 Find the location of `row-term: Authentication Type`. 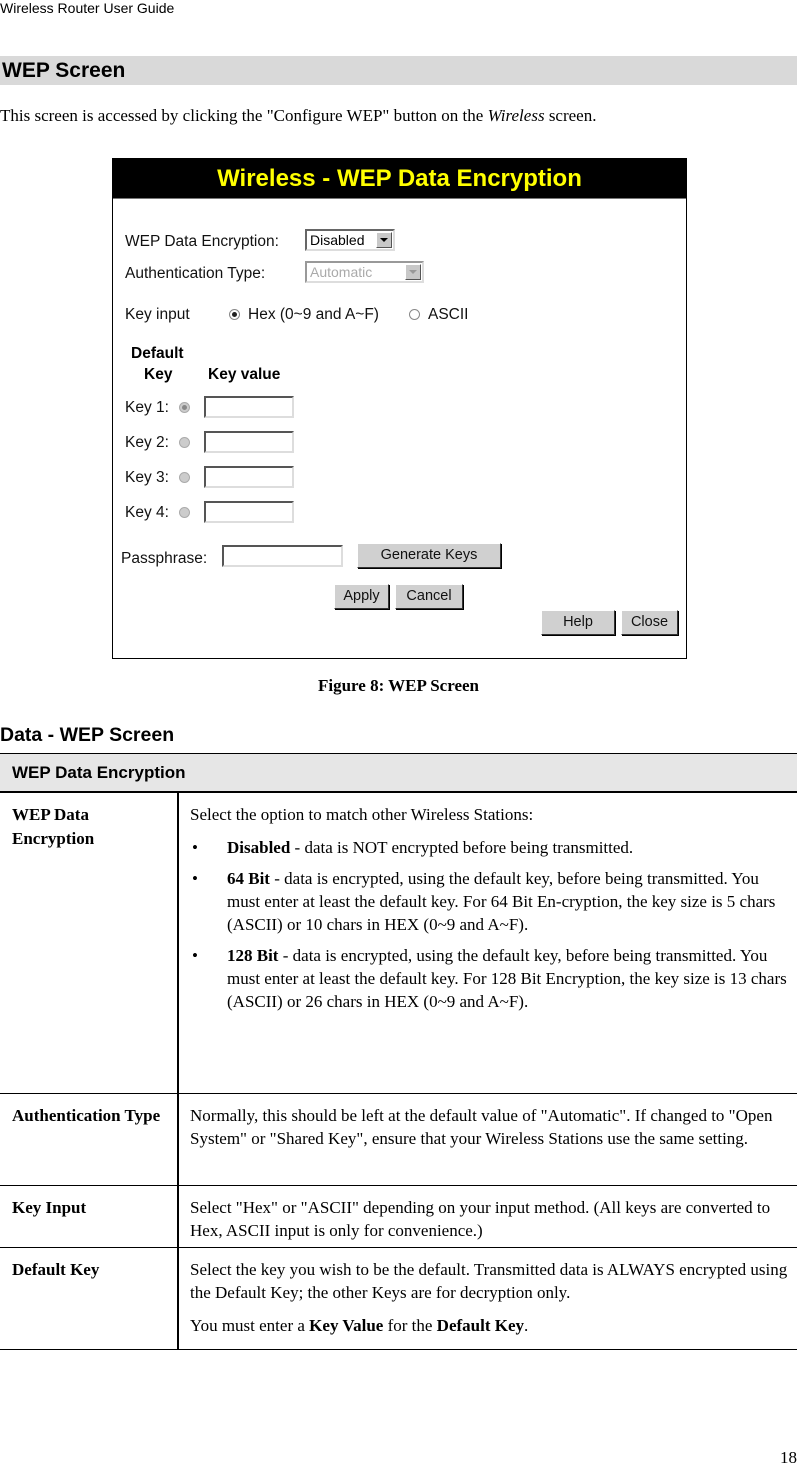

row-term: Authentication Type is located at coordinates (86, 1115).